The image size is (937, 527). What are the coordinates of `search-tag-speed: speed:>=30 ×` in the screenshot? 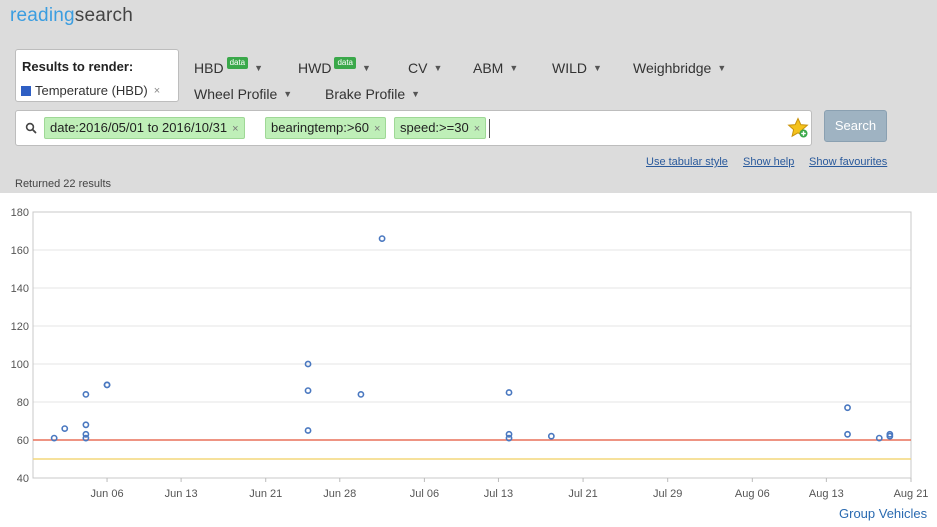 It's located at (440, 128).